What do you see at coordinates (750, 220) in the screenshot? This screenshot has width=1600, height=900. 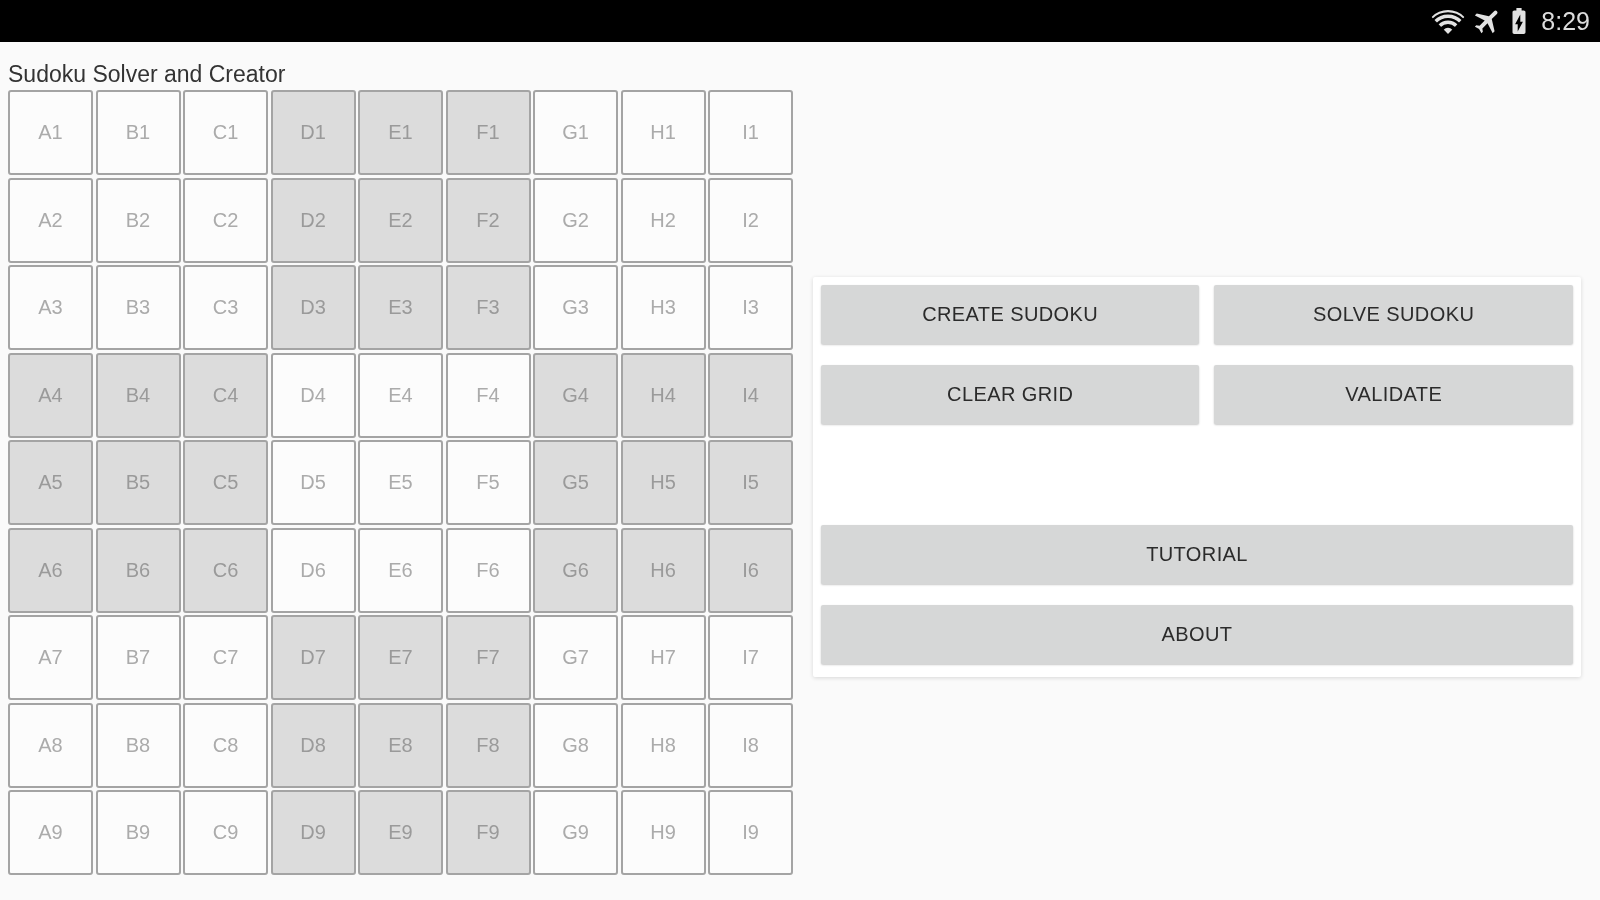 I see `cell-input: I2` at bounding box center [750, 220].